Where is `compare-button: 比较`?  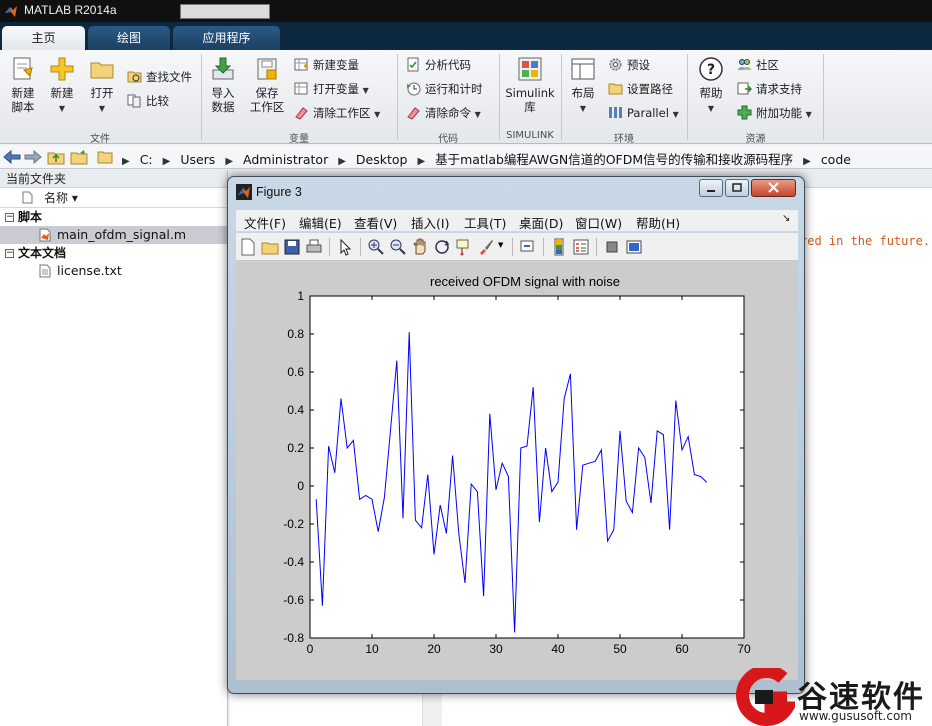
compare-button: 比较 is located at coordinates (148, 101).